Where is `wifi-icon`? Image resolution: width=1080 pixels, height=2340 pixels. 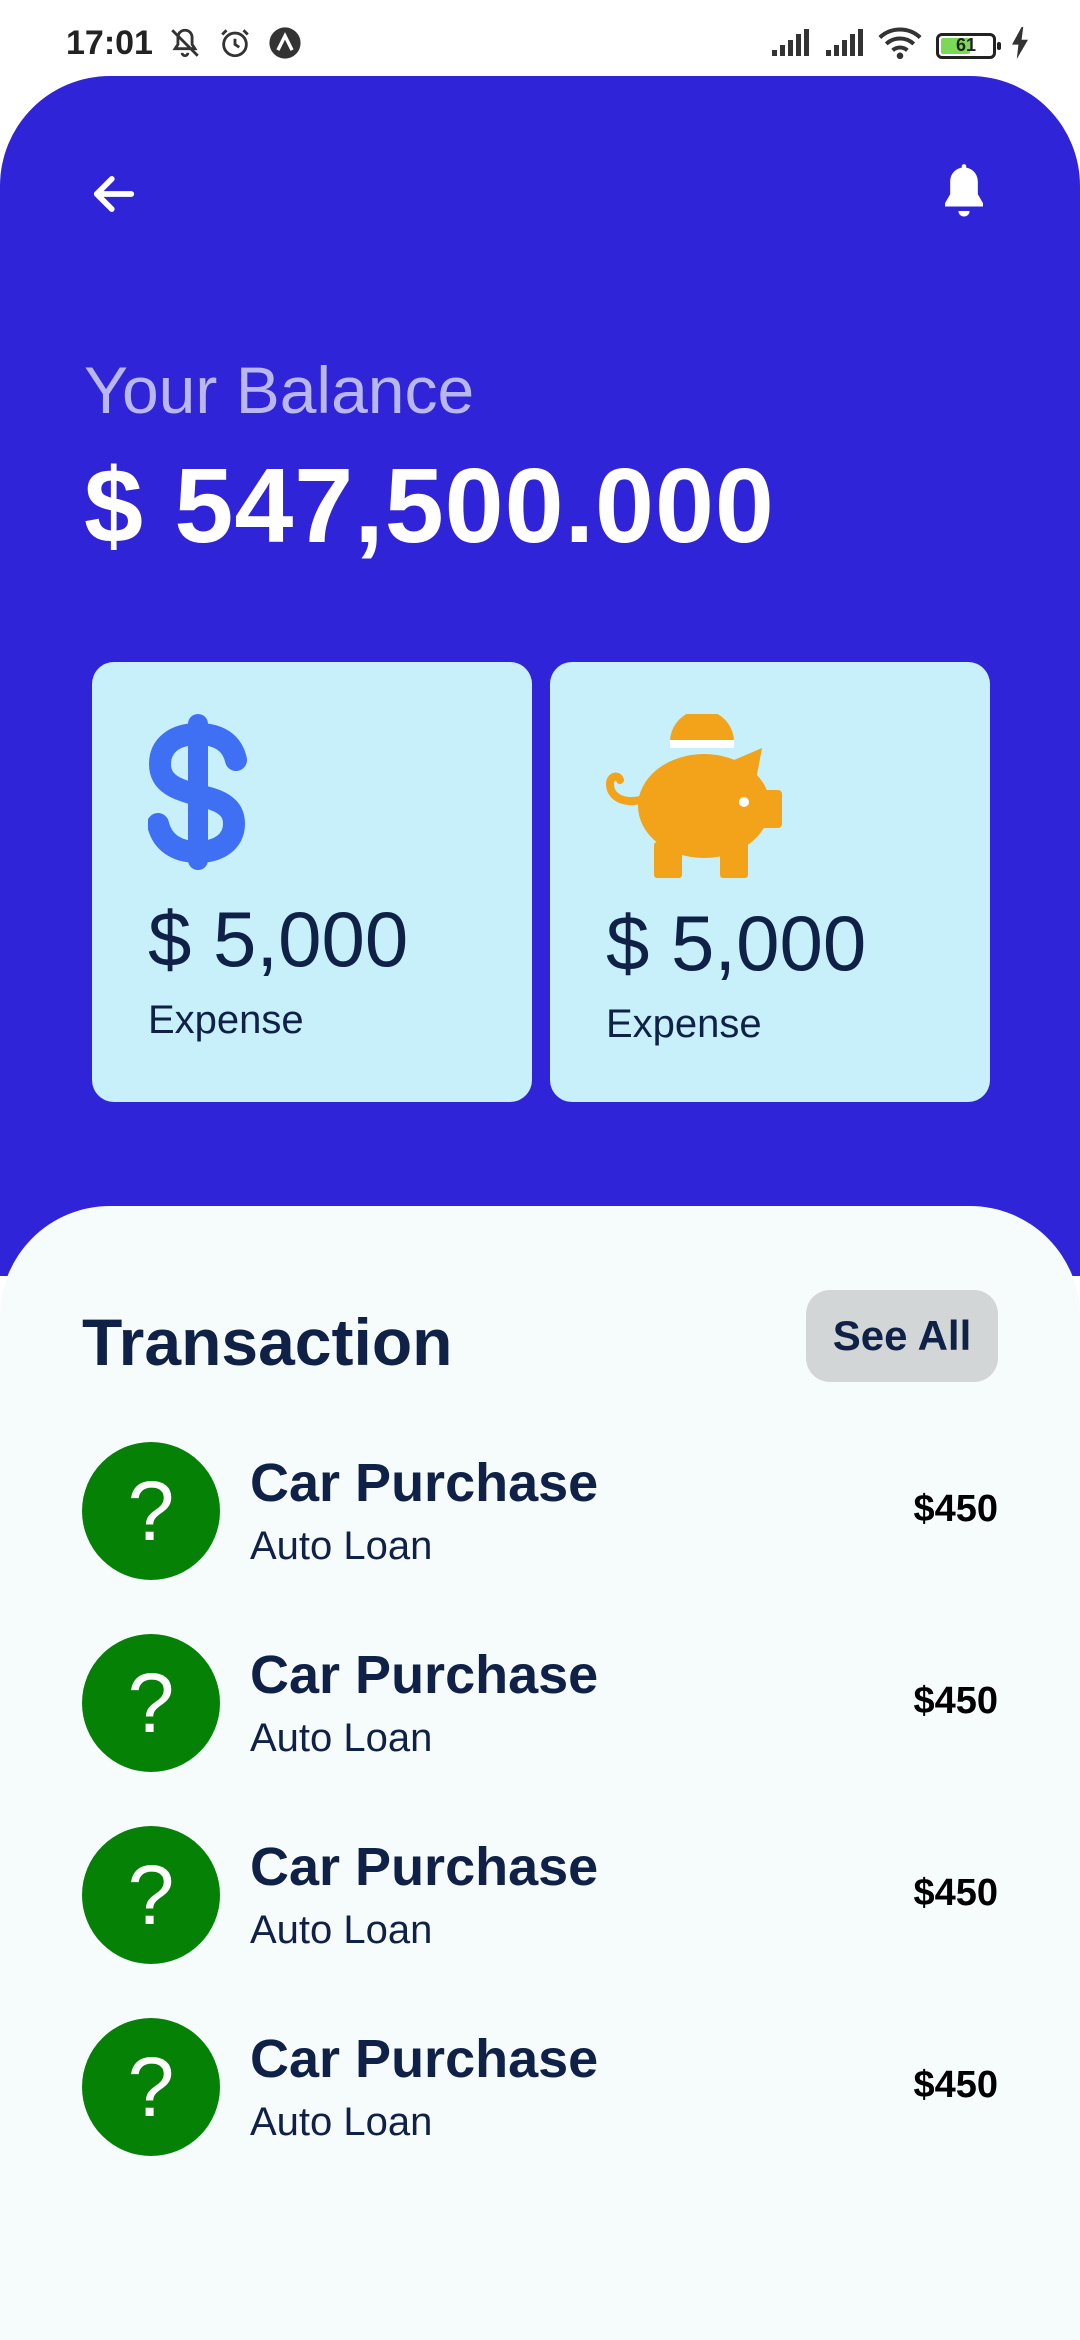
wifi-icon is located at coordinates (900, 45).